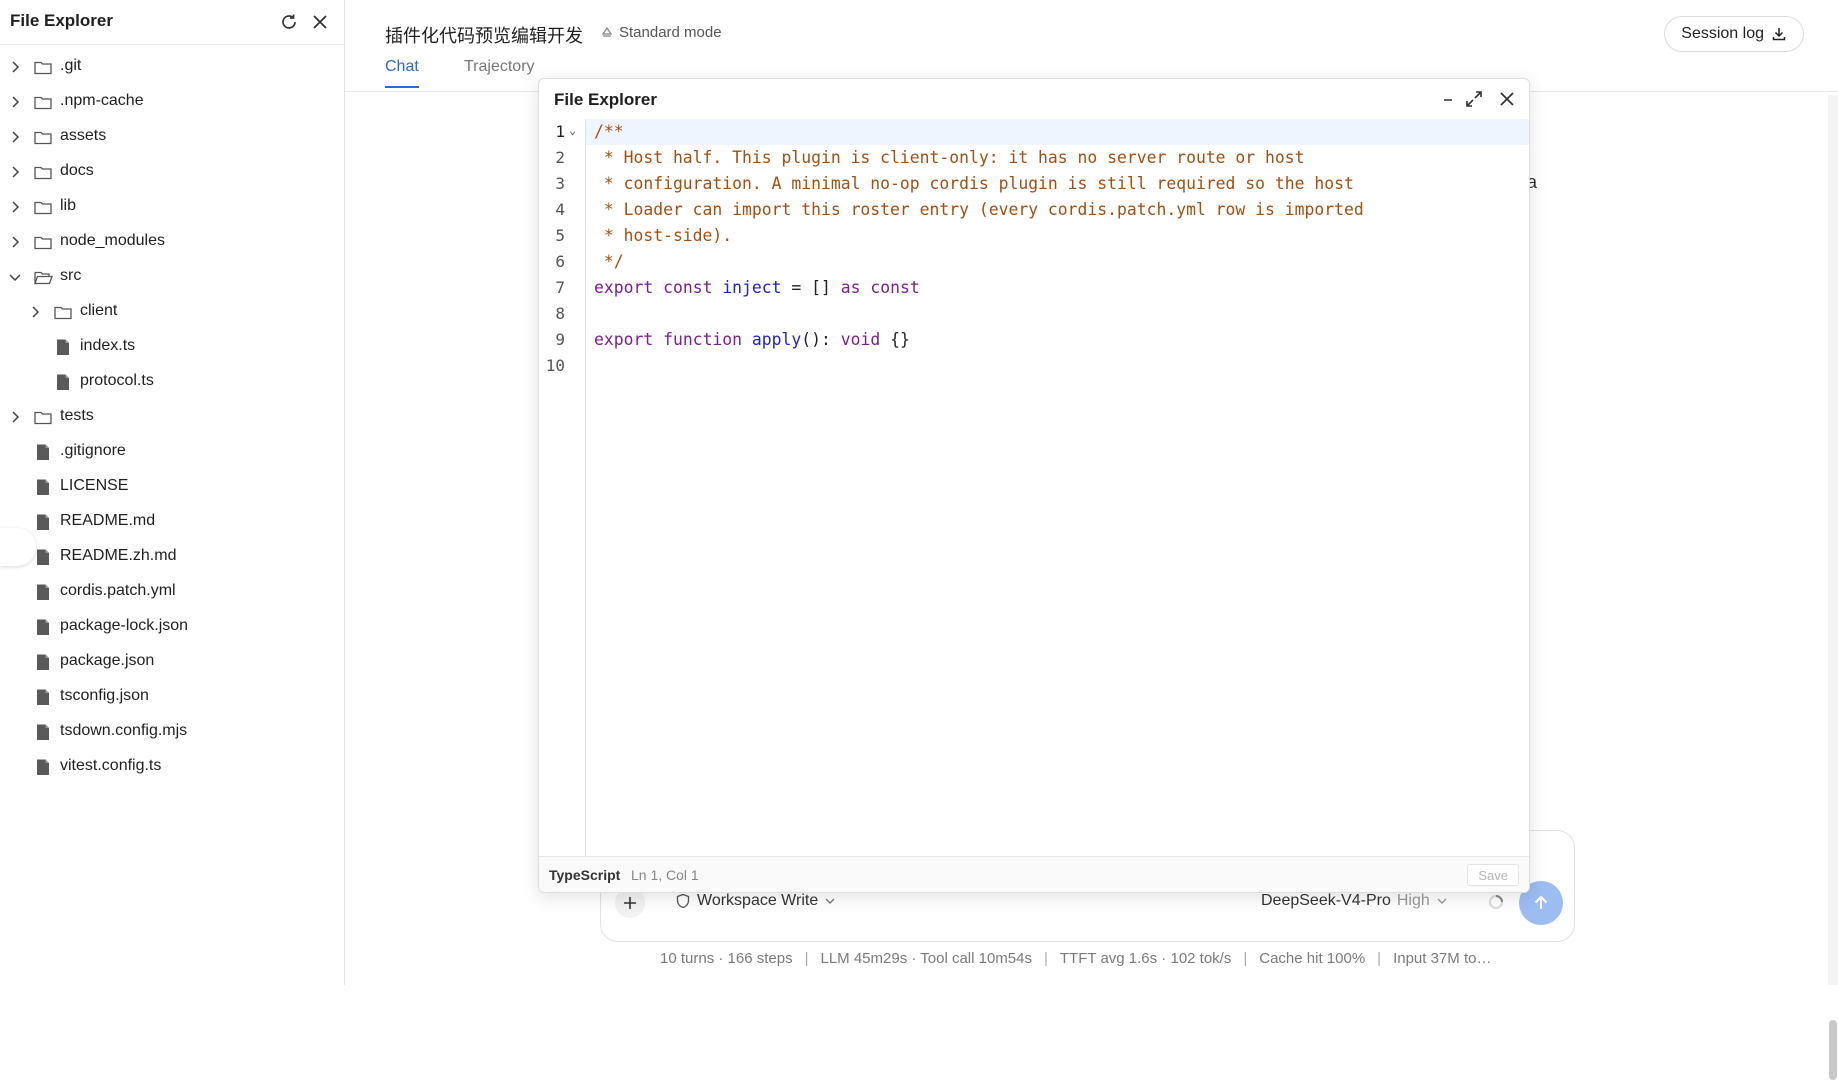 This screenshot has width=1838, height=1080. I want to click on permission-selector: Workspace Write, so click(755, 901).